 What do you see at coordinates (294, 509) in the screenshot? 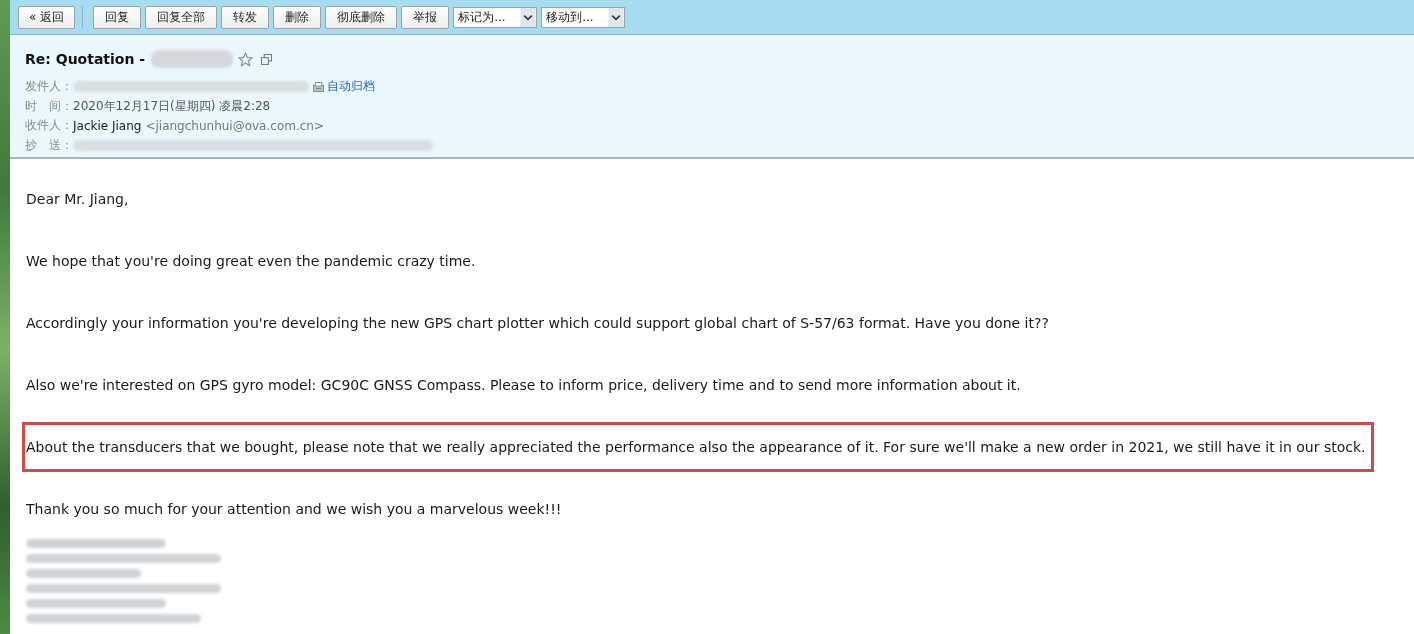
I see `paragraph: Thank you so much for your attention and we wish you a marvelous week!!!` at bounding box center [294, 509].